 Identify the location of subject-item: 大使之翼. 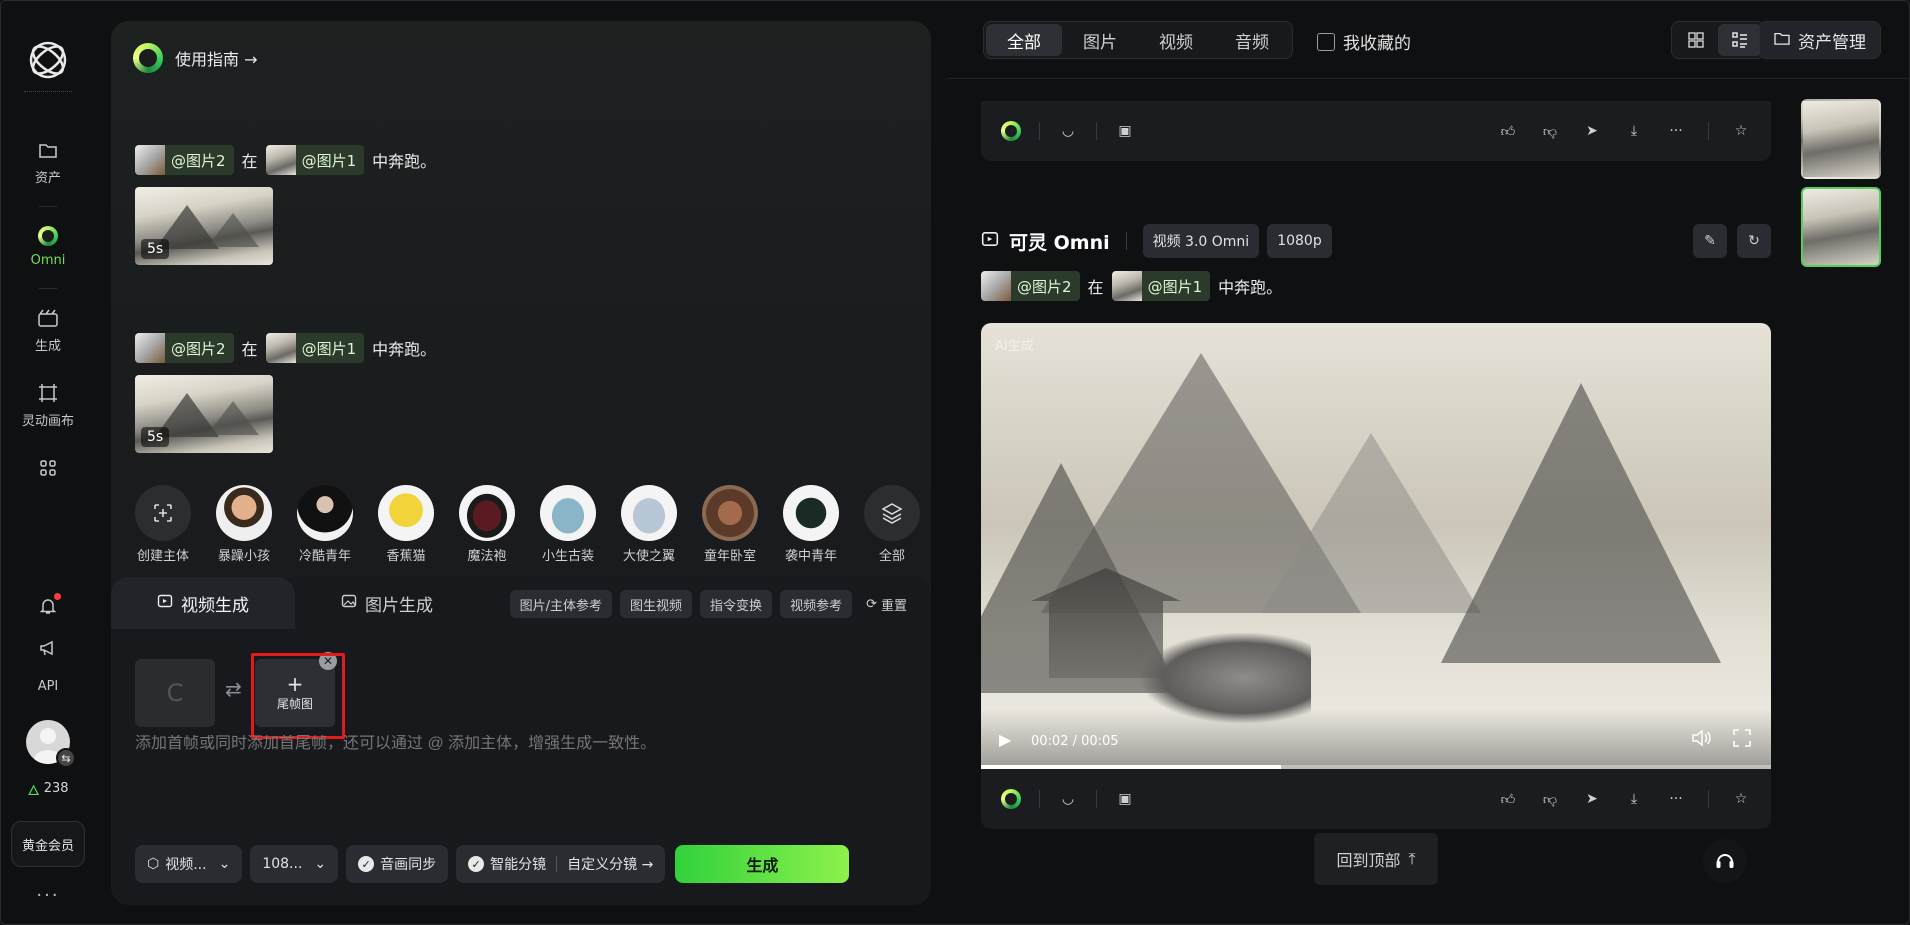
(649, 524).